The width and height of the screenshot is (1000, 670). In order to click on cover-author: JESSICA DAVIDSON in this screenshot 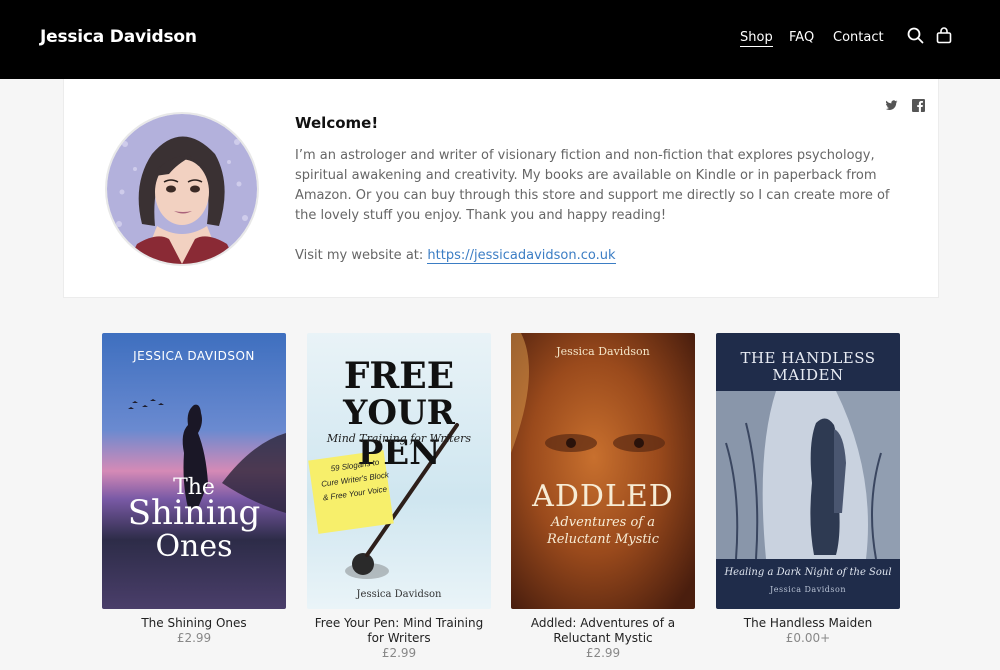, I will do `click(194, 356)`.